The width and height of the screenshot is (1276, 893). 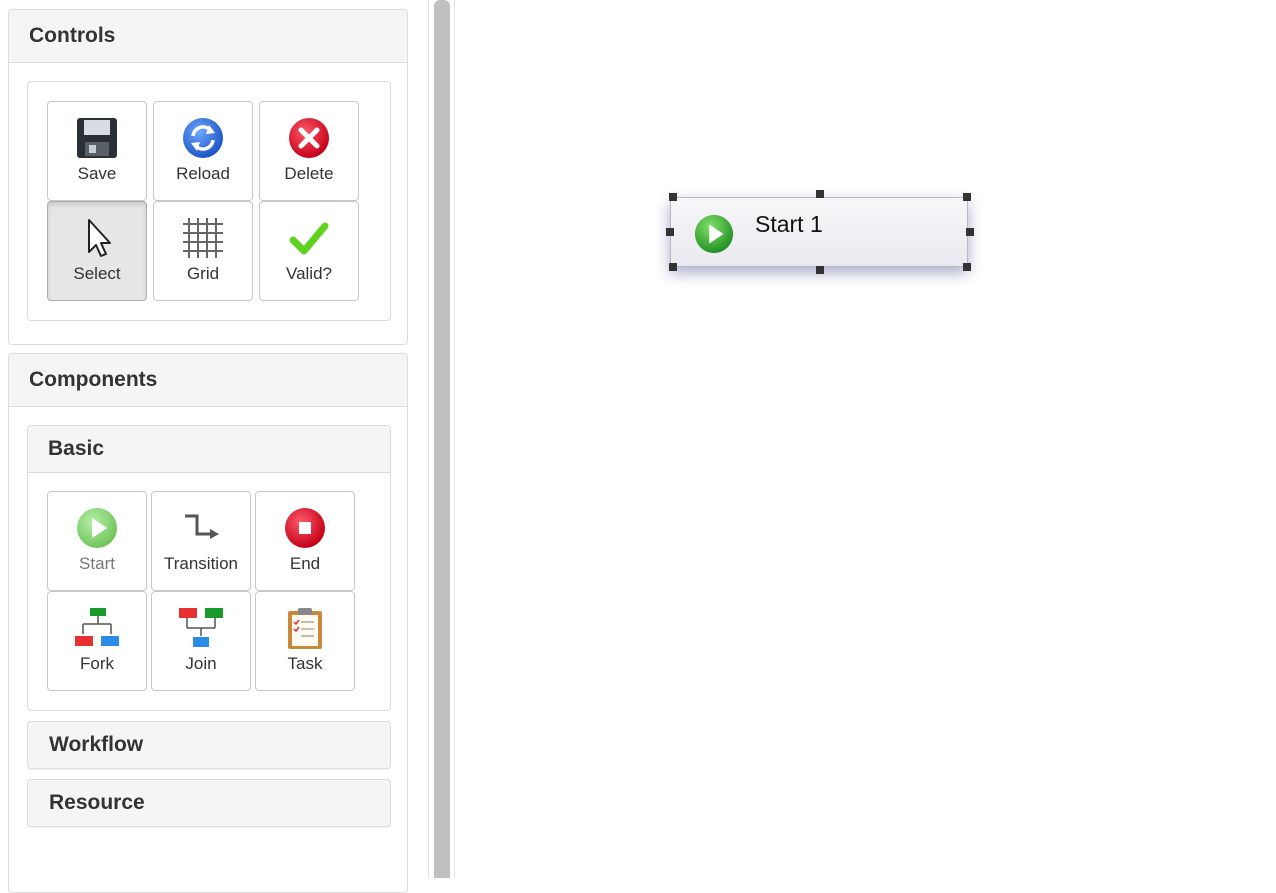 What do you see at coordinates (789, 224) in the screenshot?
I see `start-node-label: Start 1` at bounding box center [789, 224].